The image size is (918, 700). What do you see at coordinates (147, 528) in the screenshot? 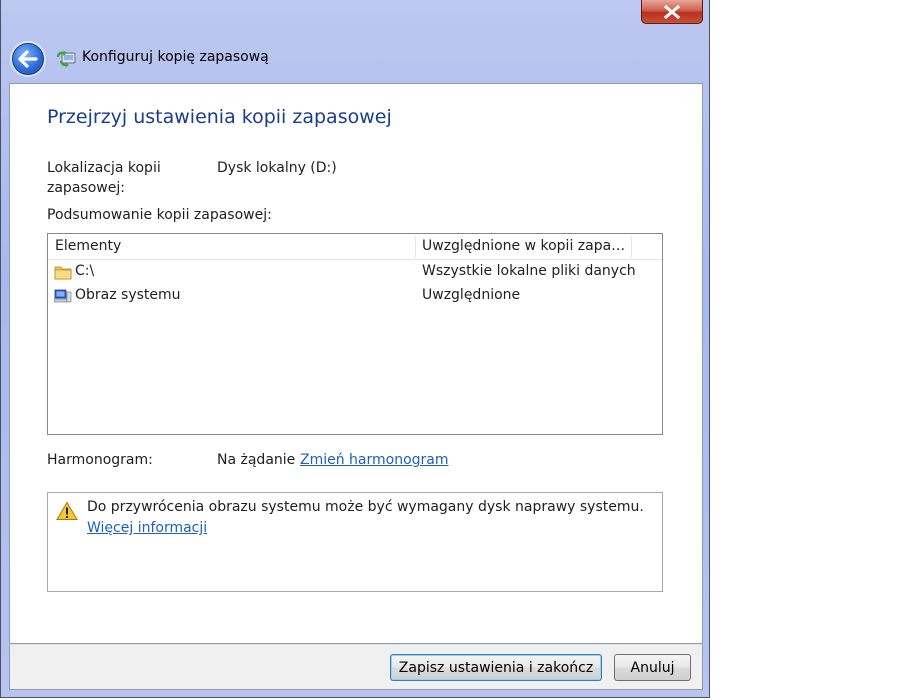
I see `more-info-link: Więcej informacji` at bounding box center [147, 528].